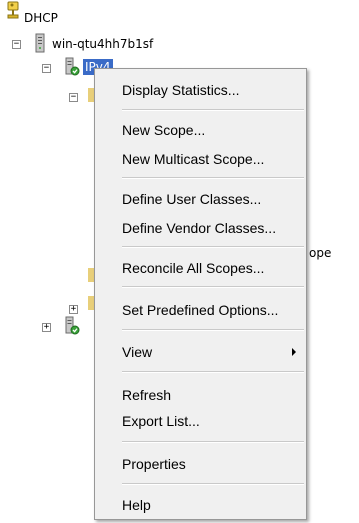  Describe the element at coordinates (73, 97) in the screenshot. I see `collapse-scope-toggle: −` at that location.